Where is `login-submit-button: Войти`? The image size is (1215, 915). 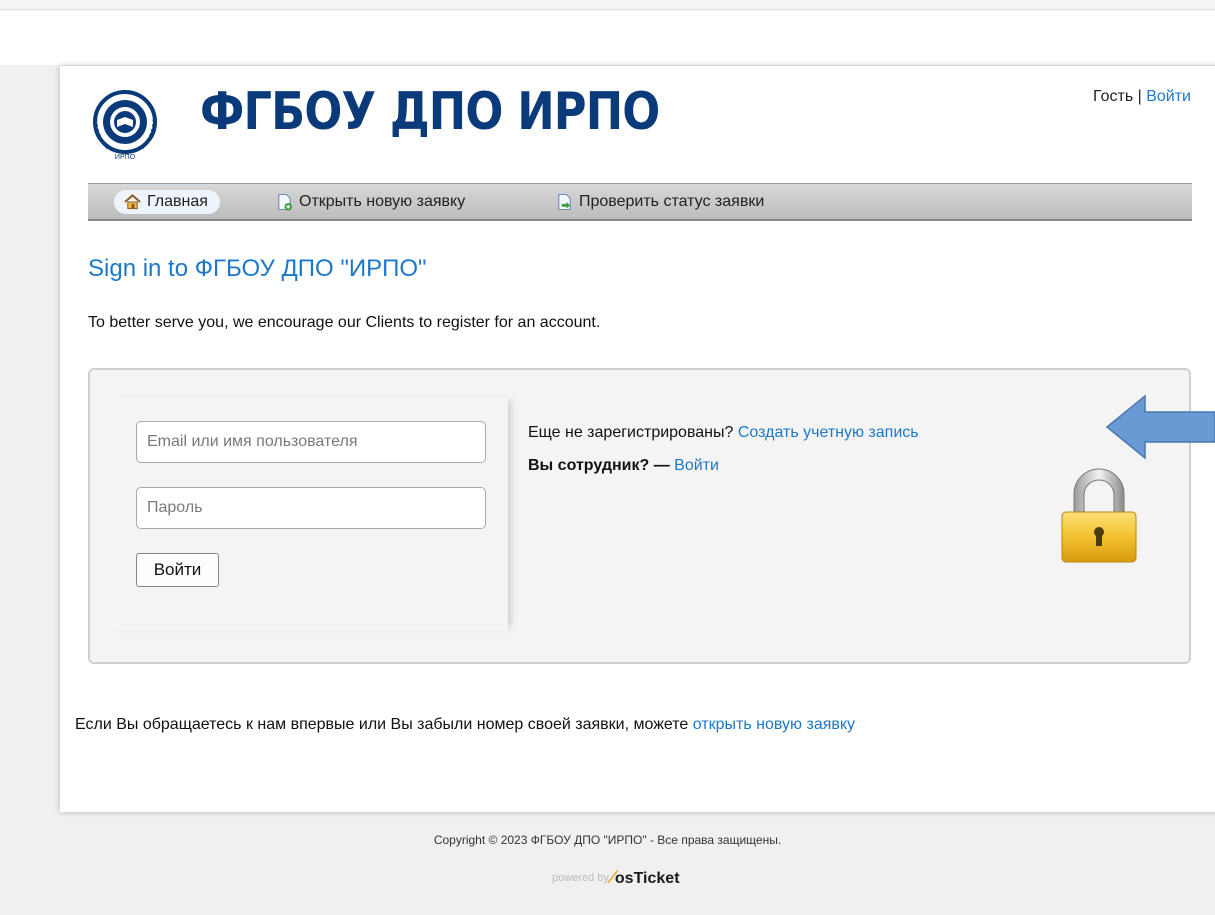 login-submit-button: Войти is located at coordinates (177, 570).